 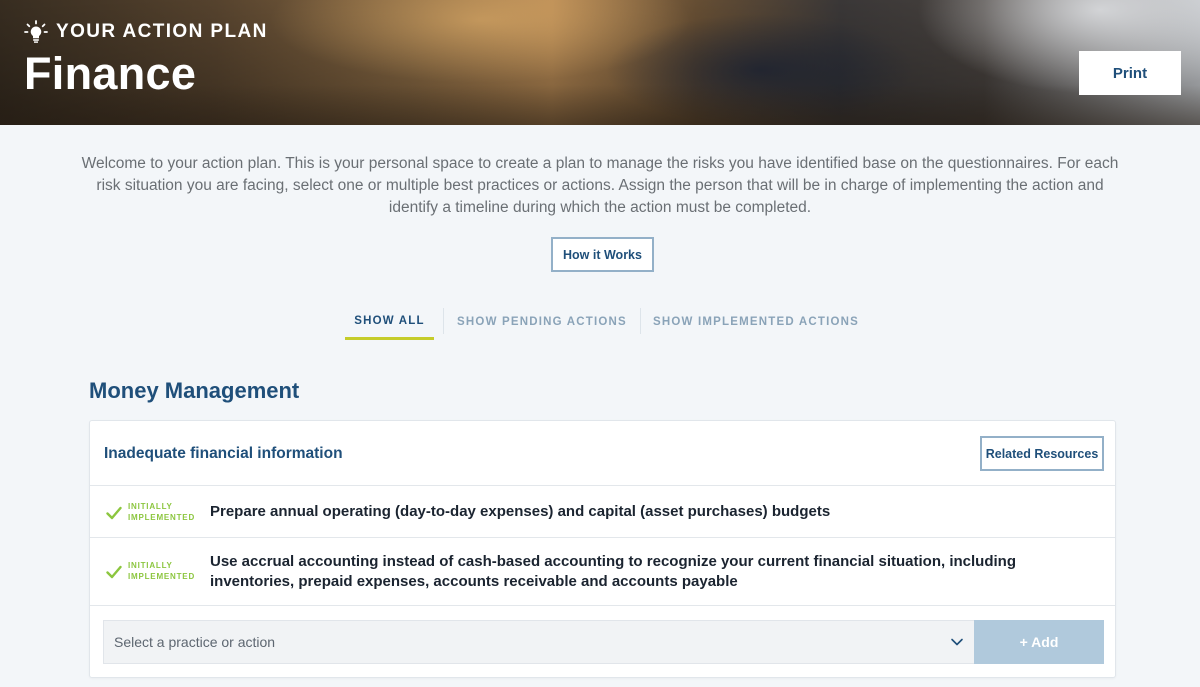 I want to click on eyebrow: YOUR ACTION PLAN, so click(x=146, y=32).